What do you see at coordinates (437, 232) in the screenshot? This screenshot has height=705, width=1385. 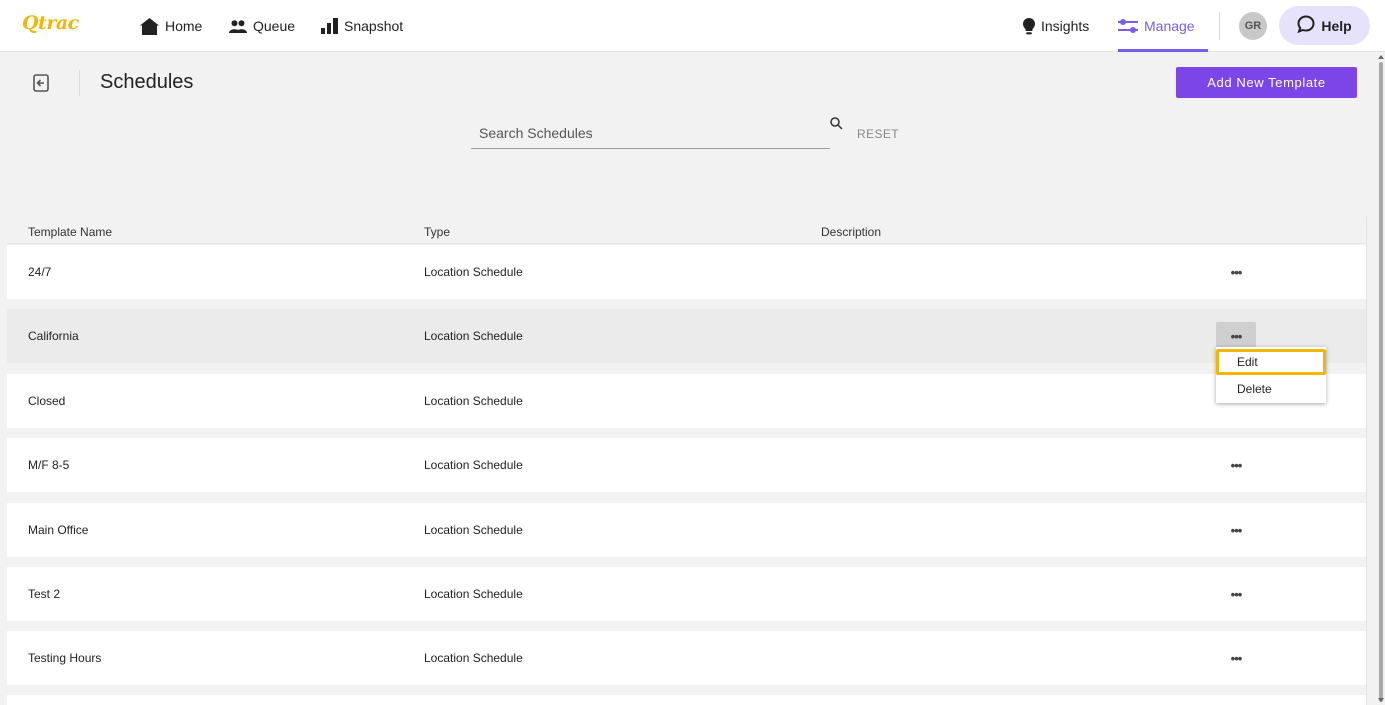 I see `column-header-type: Type` at bounding box center [437, 232].